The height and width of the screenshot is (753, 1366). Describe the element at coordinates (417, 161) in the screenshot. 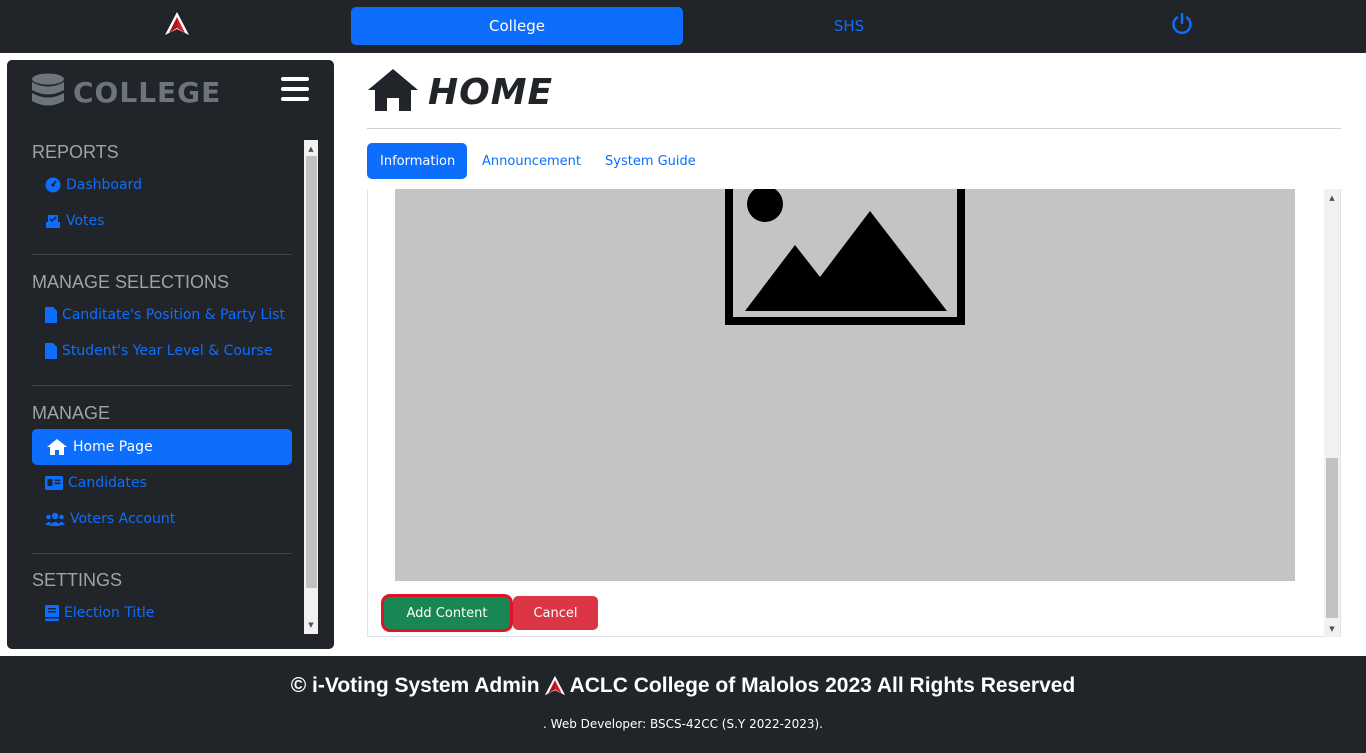

I see `tab-information: Information` at that location.